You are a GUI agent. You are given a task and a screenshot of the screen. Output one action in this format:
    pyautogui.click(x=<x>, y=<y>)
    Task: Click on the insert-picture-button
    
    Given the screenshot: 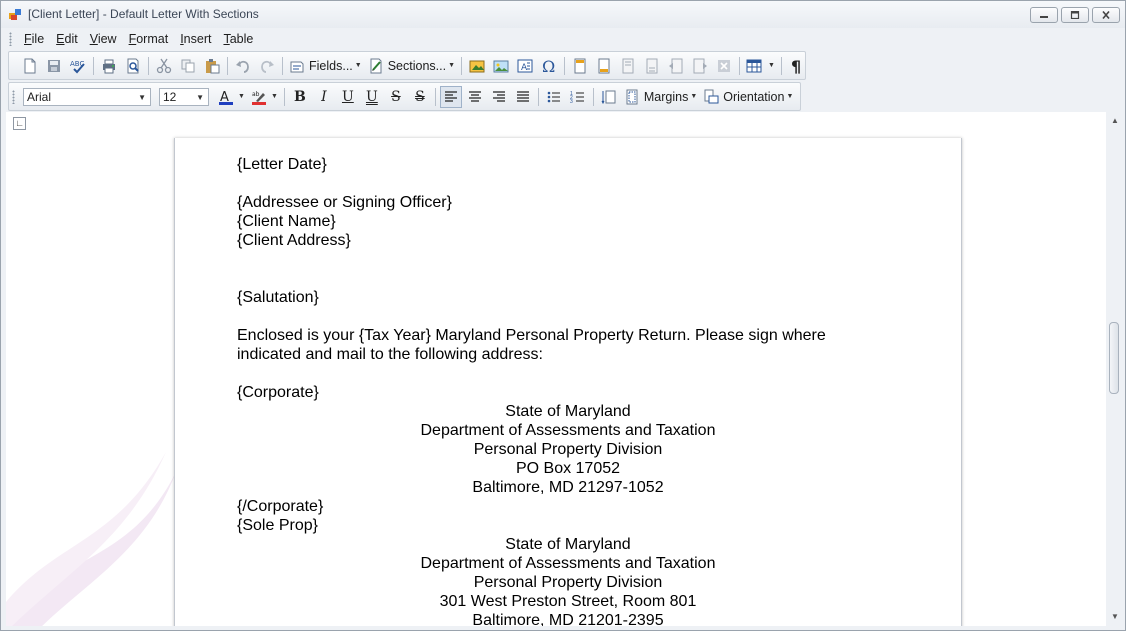 What is the action you would take?
    pyautogui.click(x=477, y=66)
    